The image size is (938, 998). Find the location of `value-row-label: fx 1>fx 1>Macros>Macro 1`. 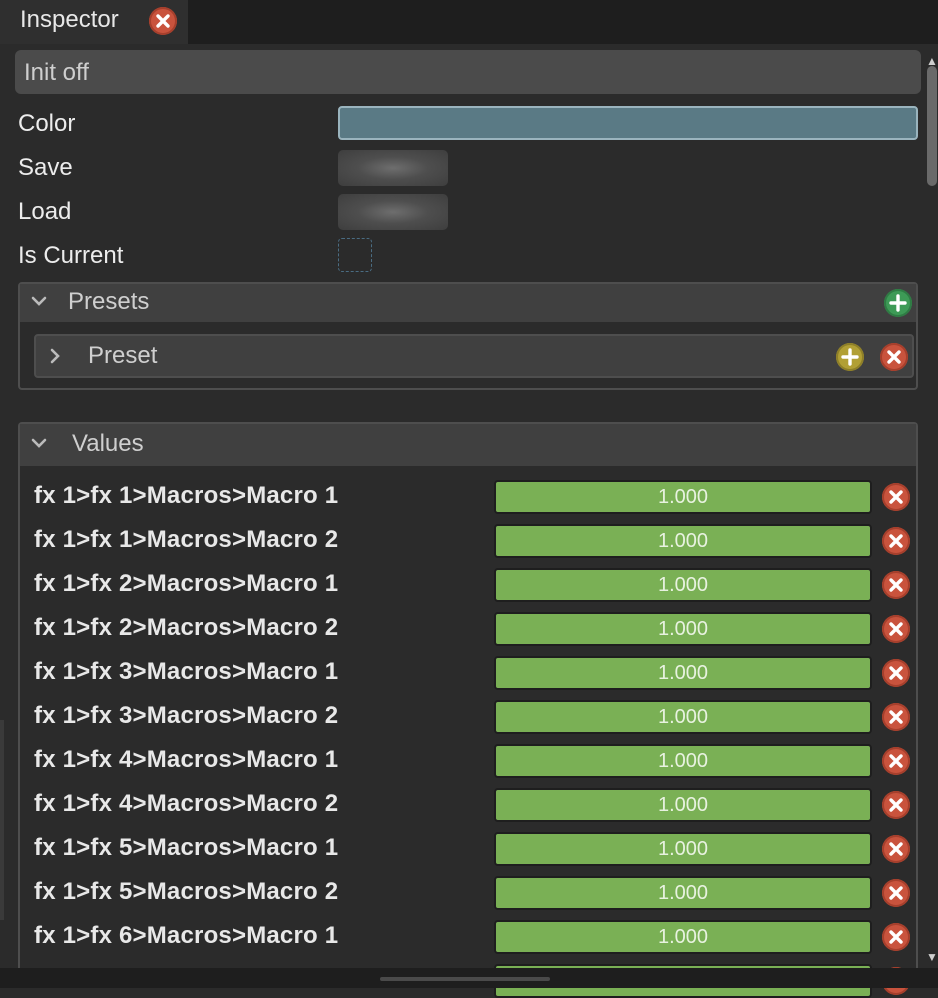

value-row-label: fx 1>fx 1>Macros>Macro 1 is located at coordinates (186, 495).